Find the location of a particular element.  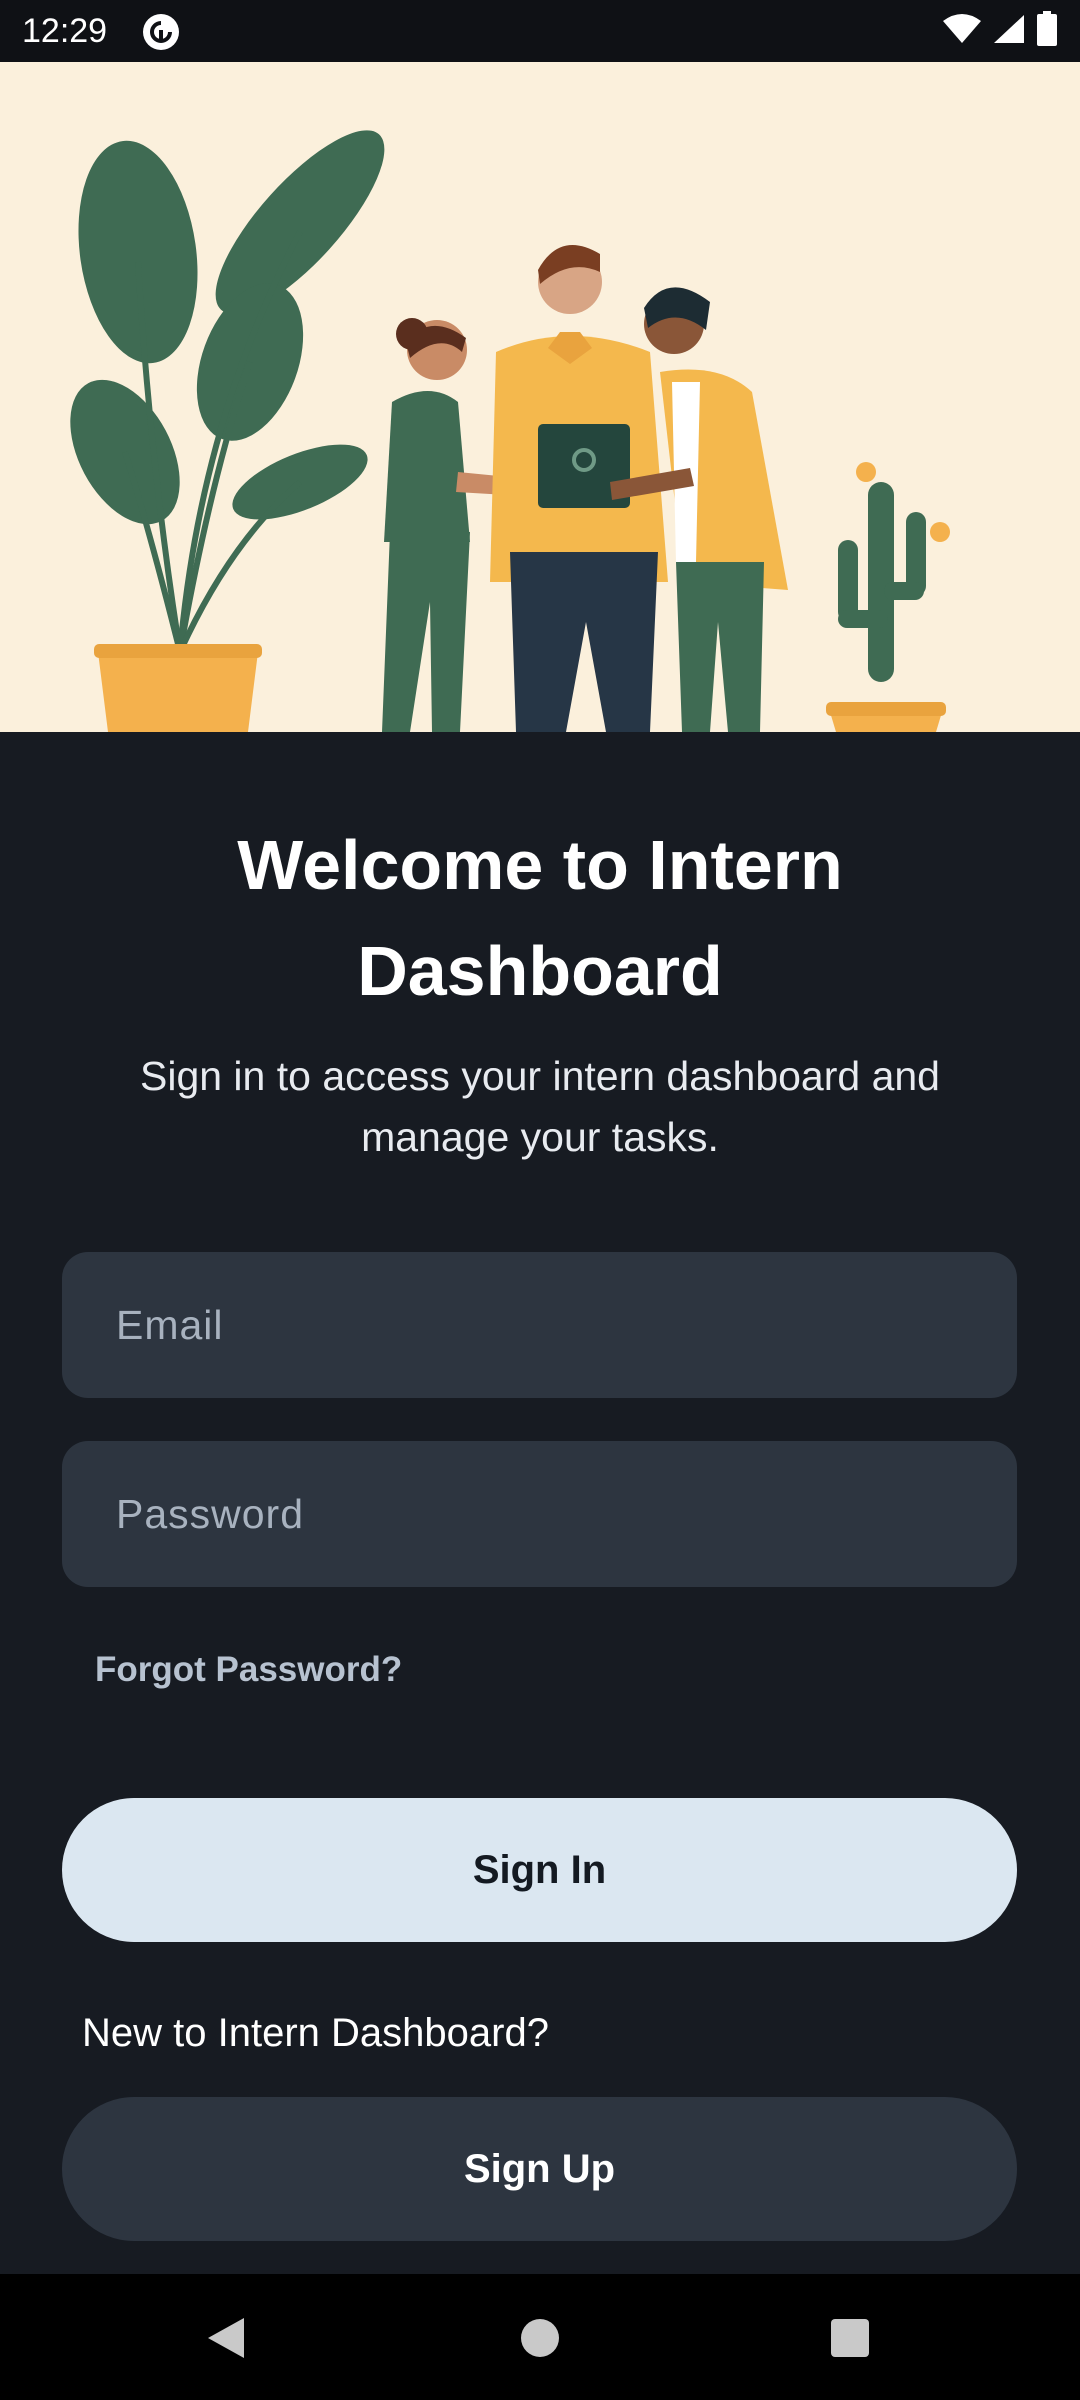

recents-icon is located at coordinates (850, 2338).